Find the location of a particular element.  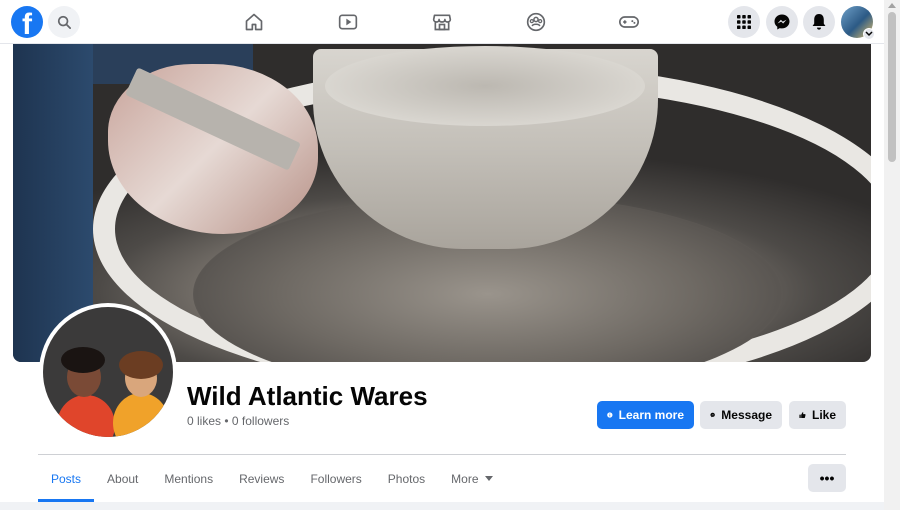

info-icon is located at coordinates (610, 415).